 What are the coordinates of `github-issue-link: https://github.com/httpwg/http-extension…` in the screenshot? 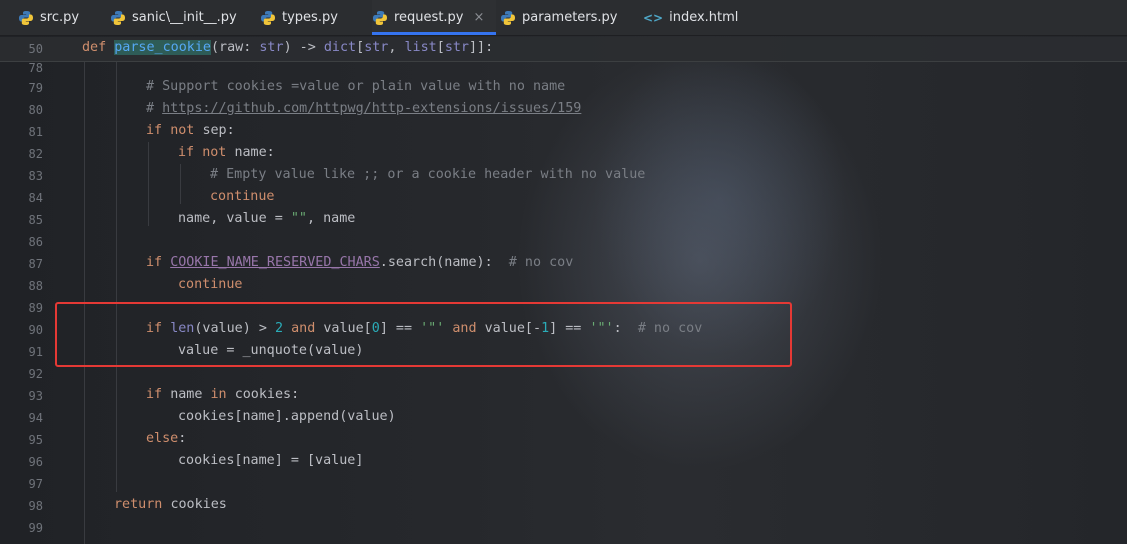 It's located at (371, 108).